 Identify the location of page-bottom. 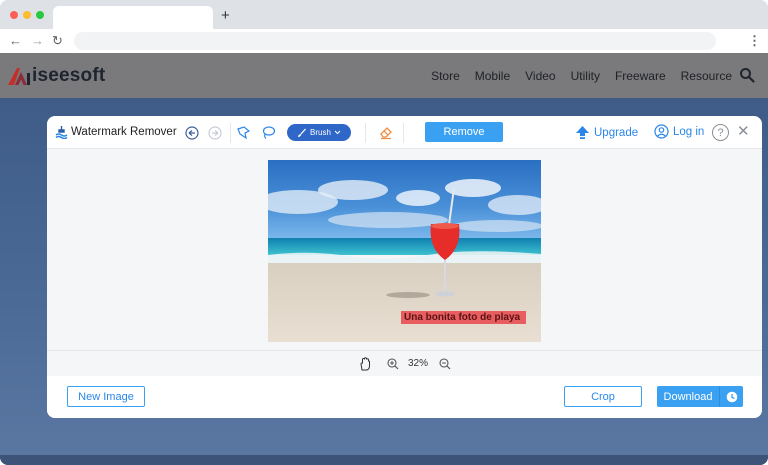
(384, 460).